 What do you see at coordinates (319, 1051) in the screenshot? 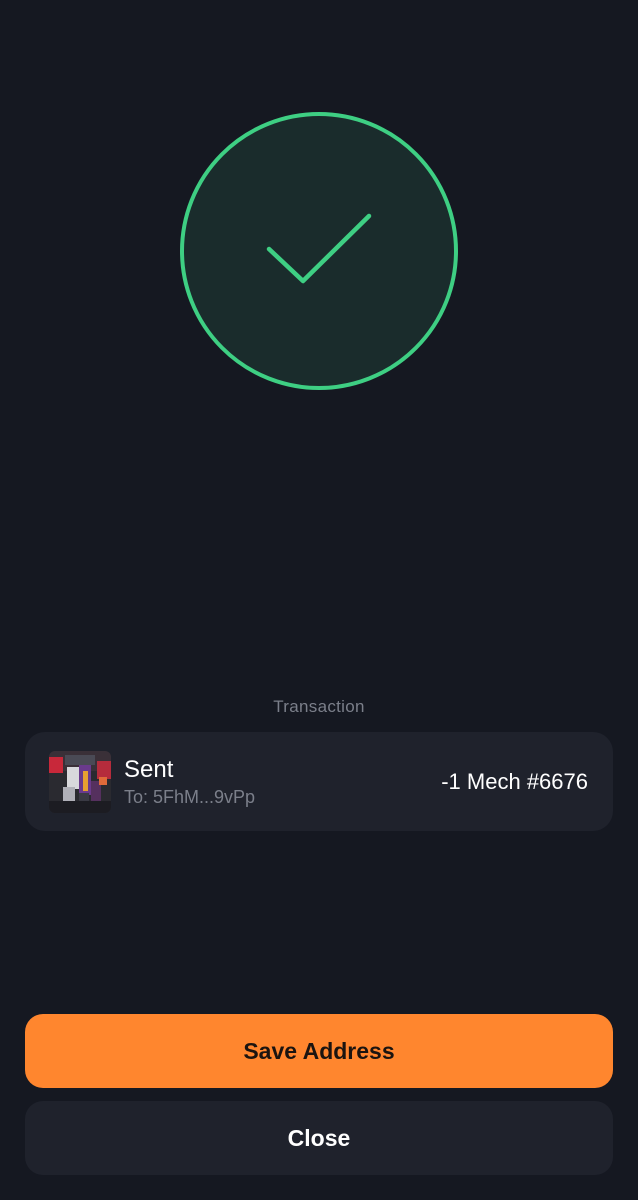
I see `save-address-button: Save Address` at bounding box center [319, 1051].